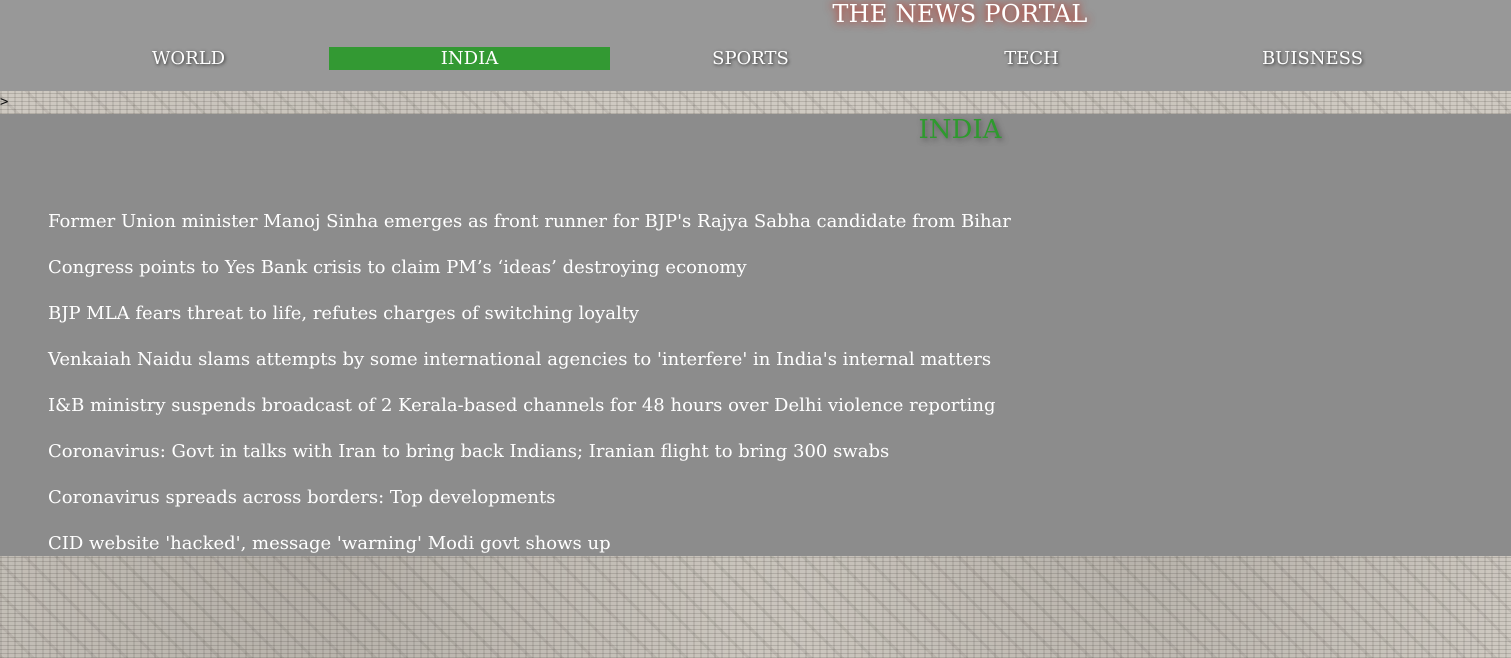 Image resolution: width=1511 pixels, height=658 pixels. I want to click on stray-arrow-text: >, so click(4, 102).